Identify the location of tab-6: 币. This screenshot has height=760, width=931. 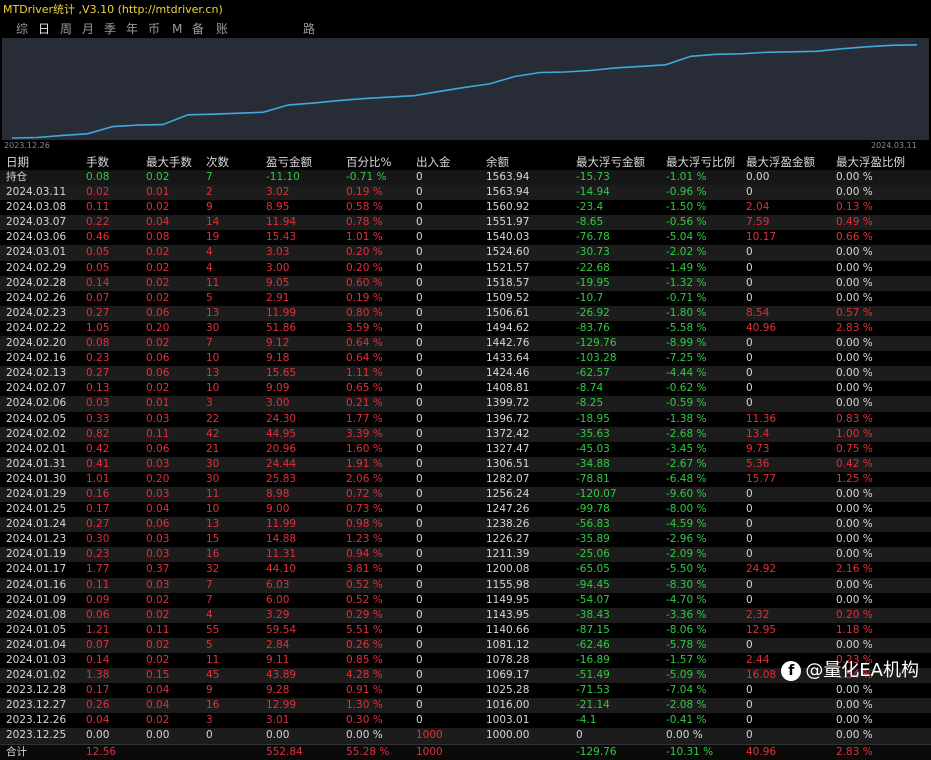
(154, 29).